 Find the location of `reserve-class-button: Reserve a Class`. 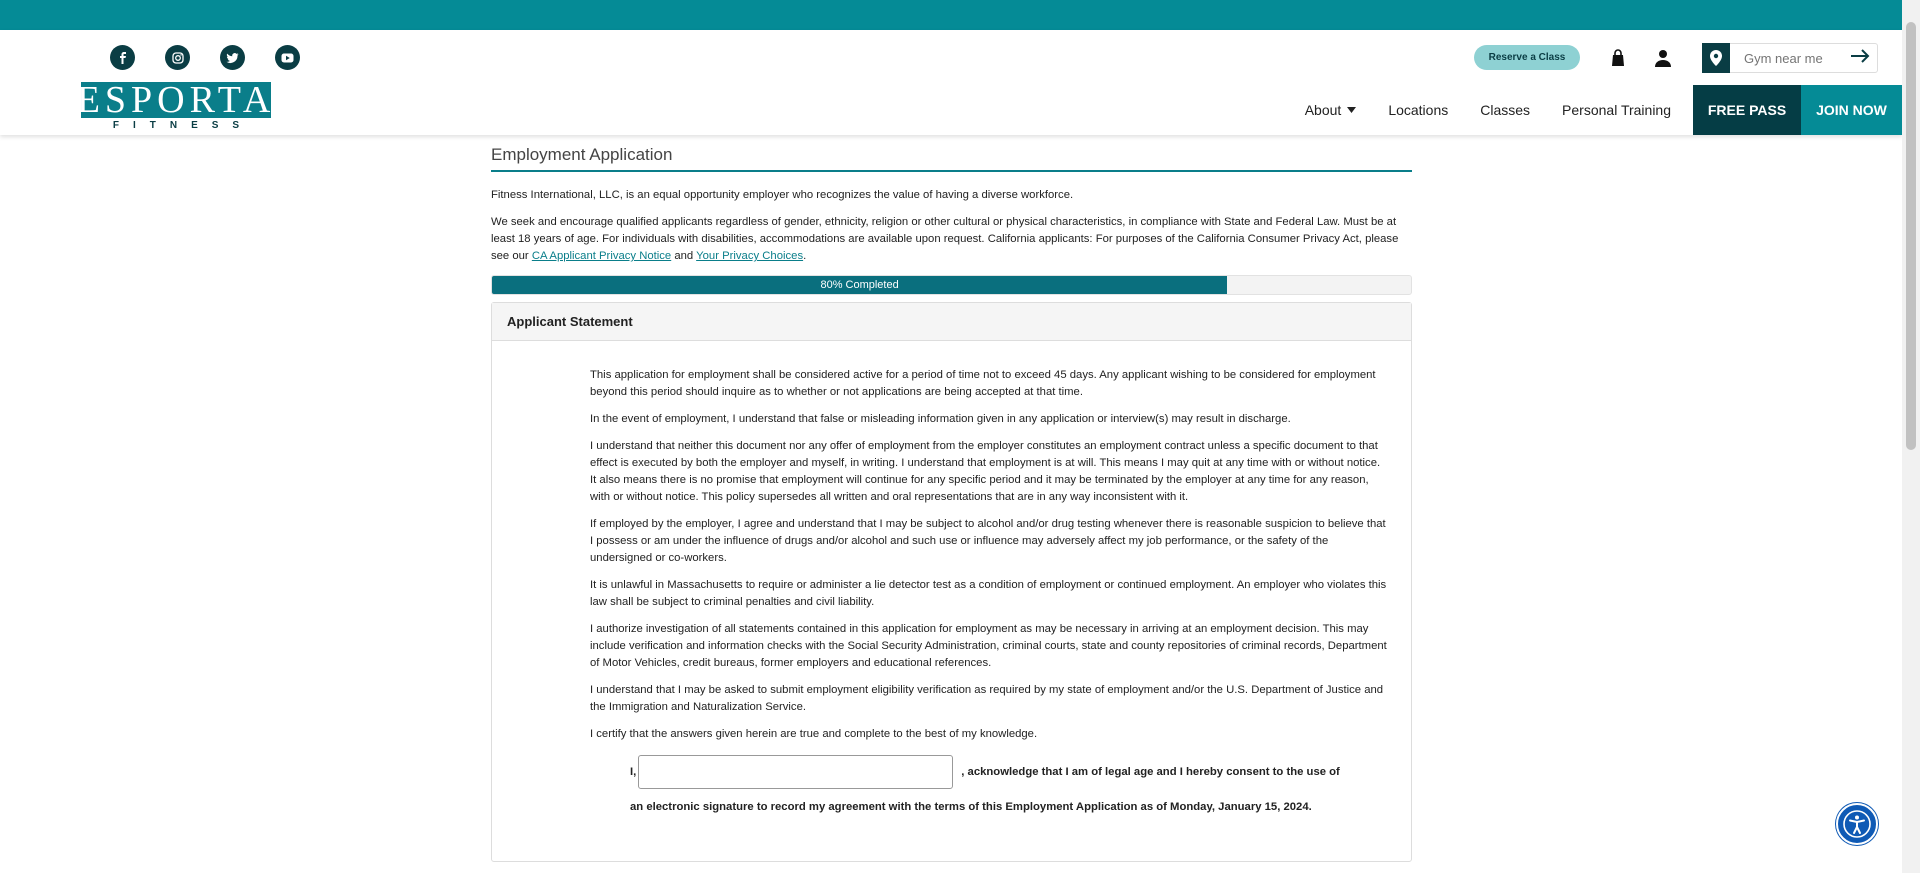

reserve-class-button: Reserve a Class is located at coordinates (1527, 57).